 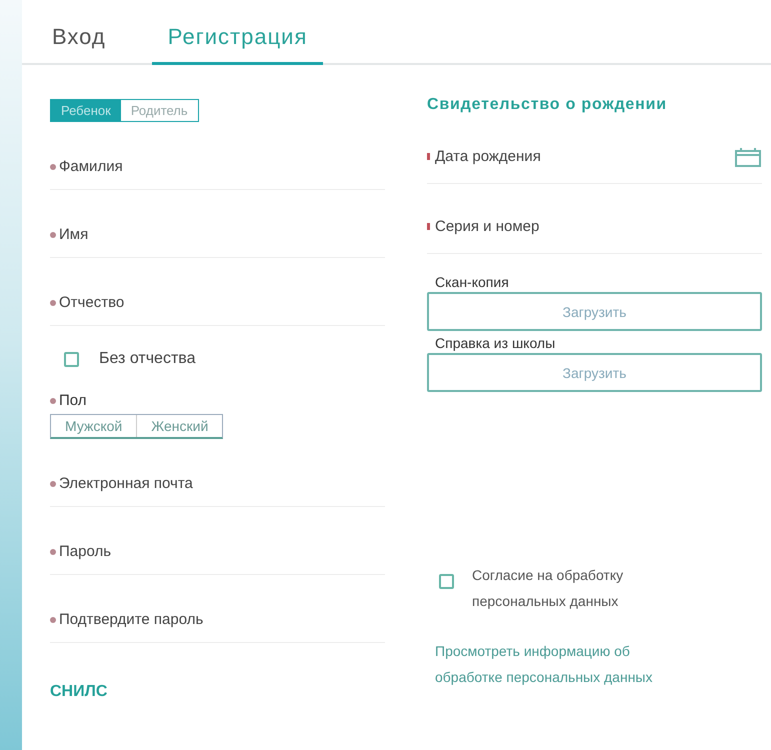 I want to click on input-field: Пароль, so click(x=217, y=550).